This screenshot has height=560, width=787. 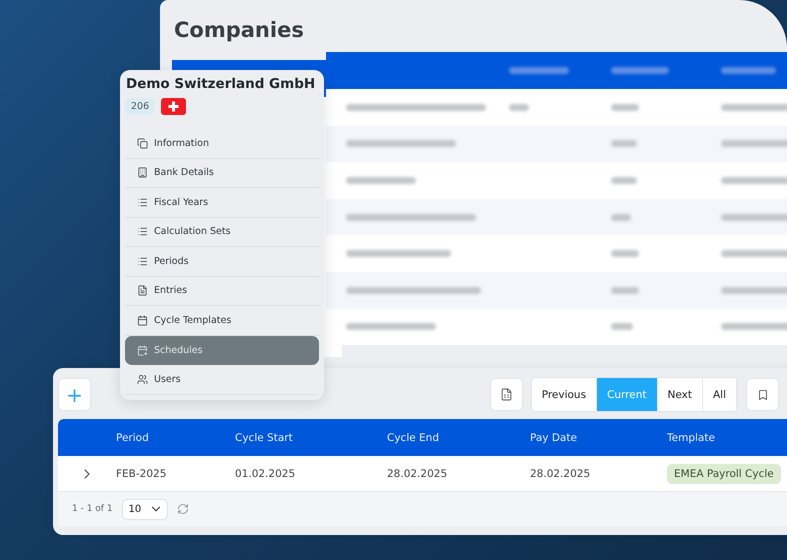 What do you see at coordinates (140, 106) in the screenshot?
I see `id-badge: 206` at bounding box center [140, 106].